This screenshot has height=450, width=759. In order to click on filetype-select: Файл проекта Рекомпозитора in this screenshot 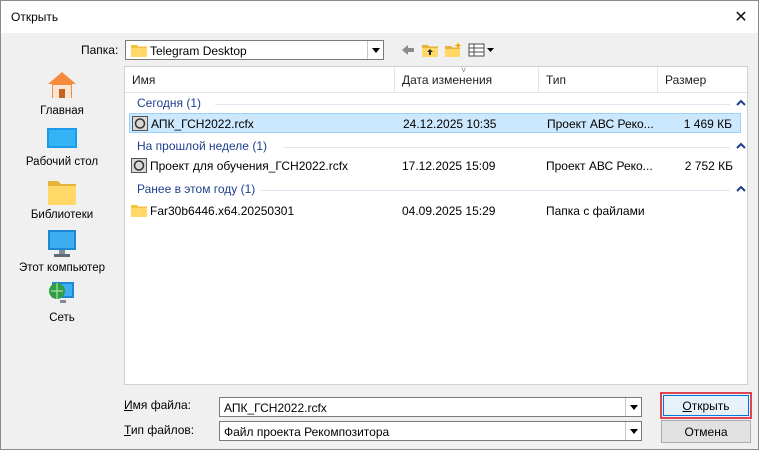, I will do `click(430, 431)`.